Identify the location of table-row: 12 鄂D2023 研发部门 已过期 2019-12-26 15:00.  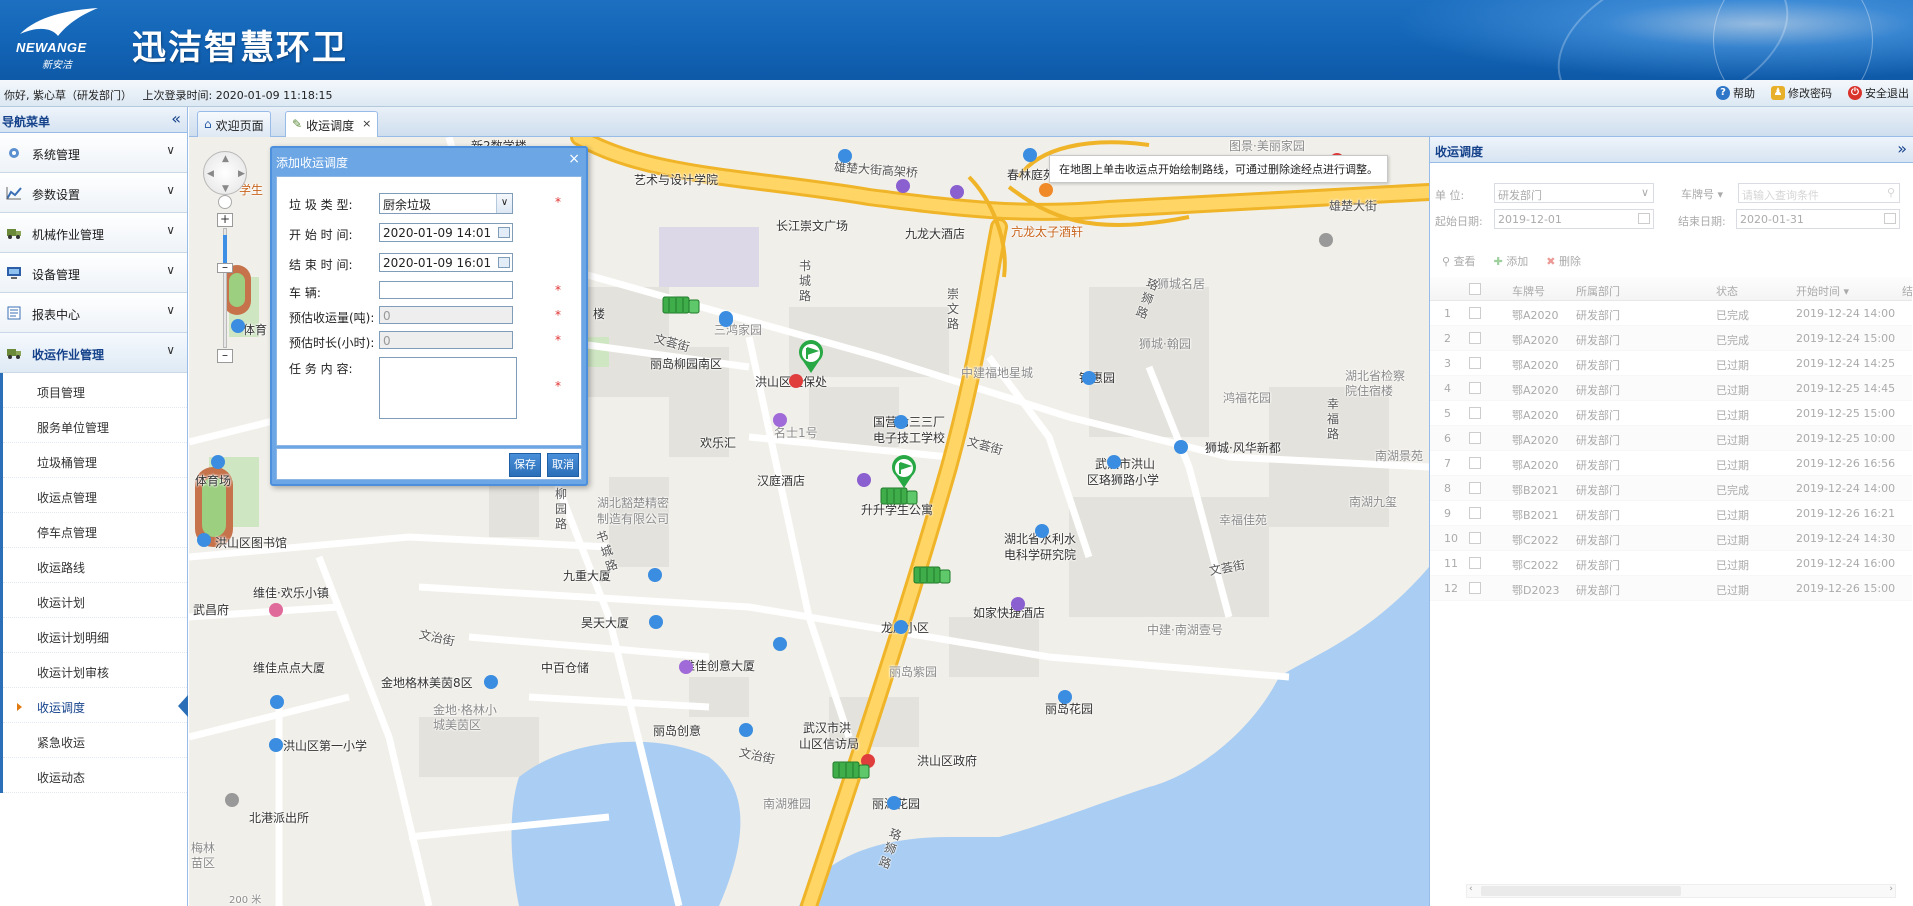
(1671, 588).